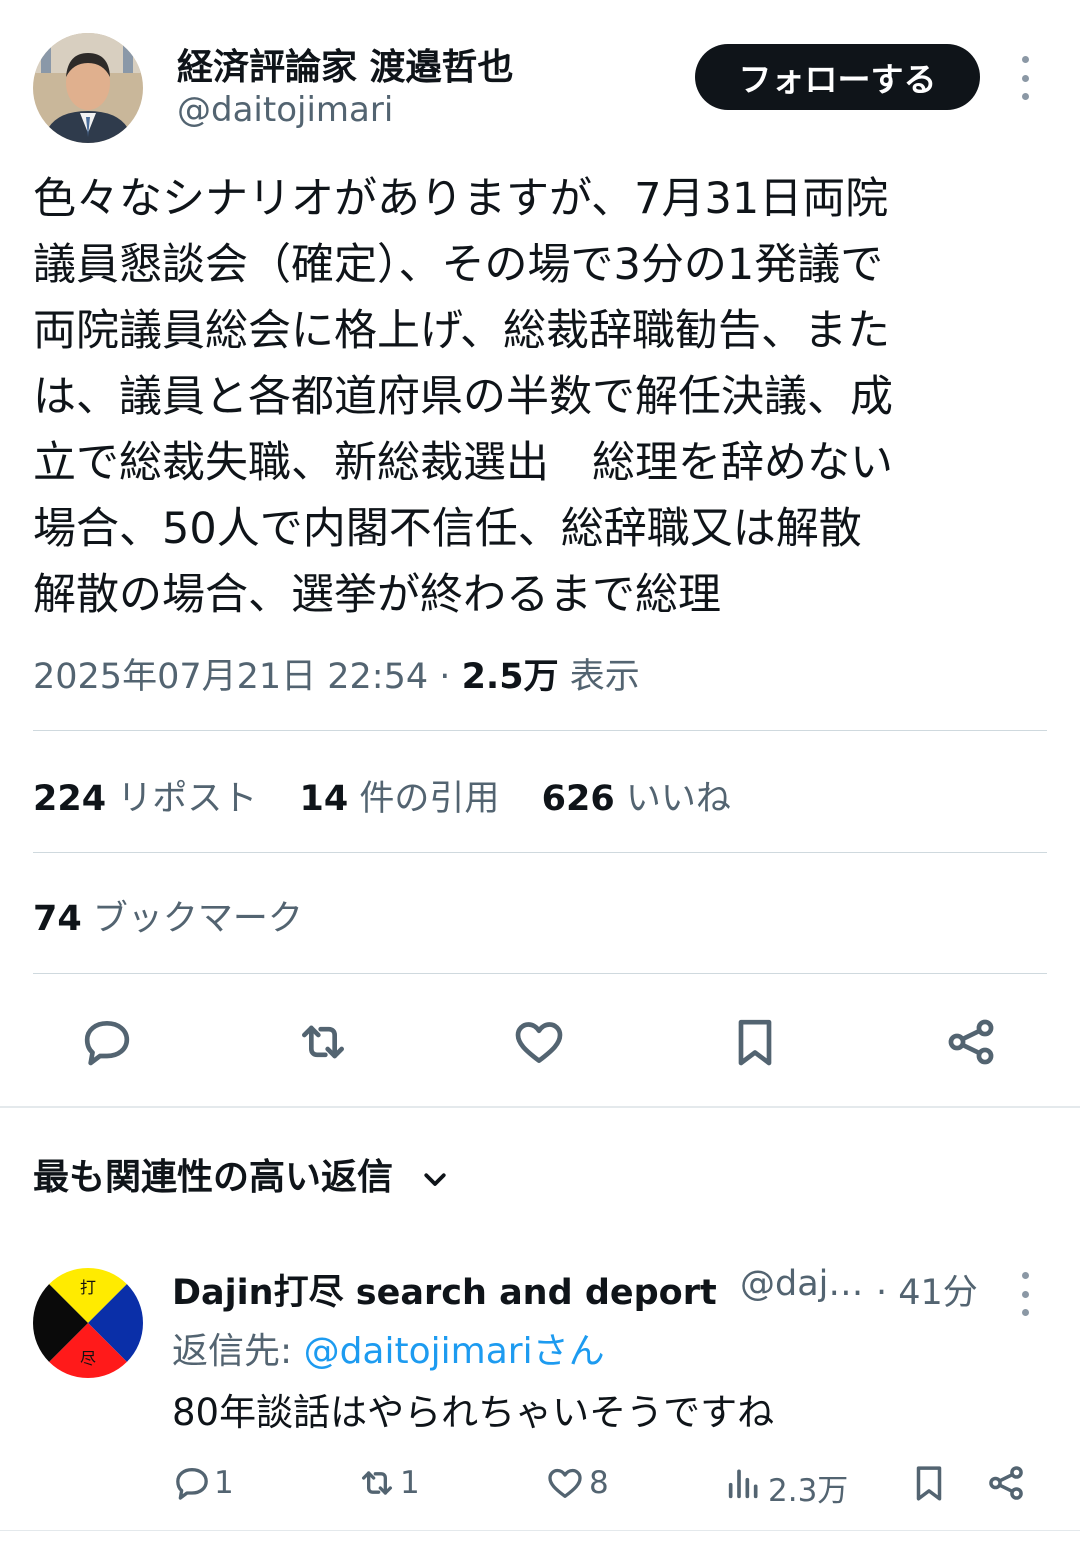 This screenshot has width=1080, height=1542. I want to click on tweet-line: 両院議員総会に格上げ、総裁辞職勧告、また, so click(461, 331).